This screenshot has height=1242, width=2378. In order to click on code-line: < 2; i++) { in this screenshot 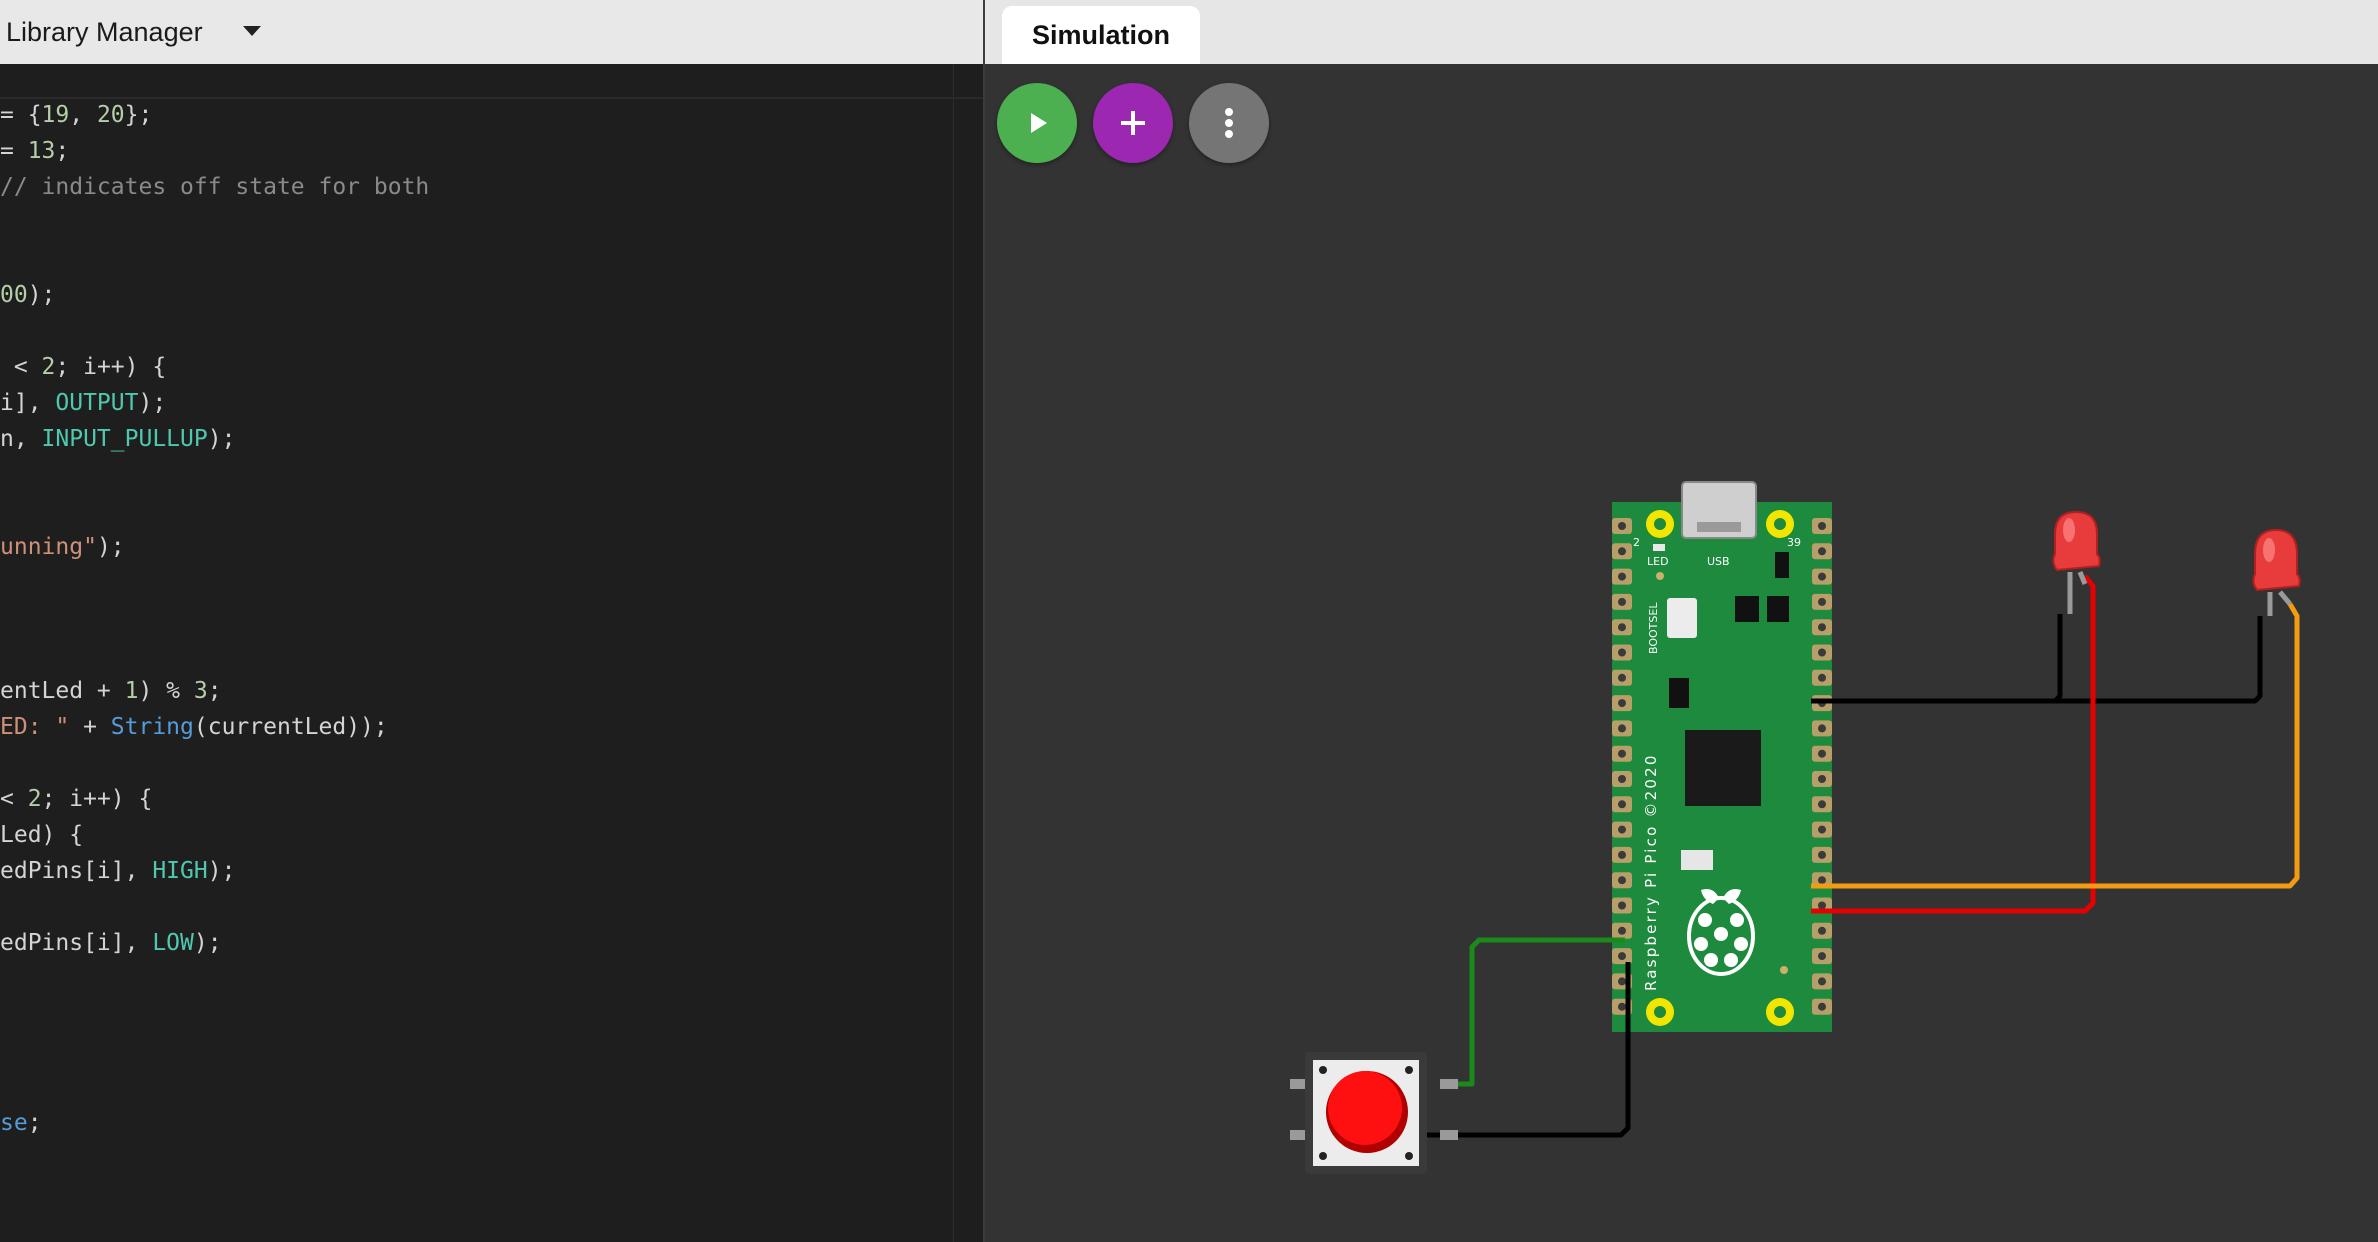, I will do `click(214, 799)`.